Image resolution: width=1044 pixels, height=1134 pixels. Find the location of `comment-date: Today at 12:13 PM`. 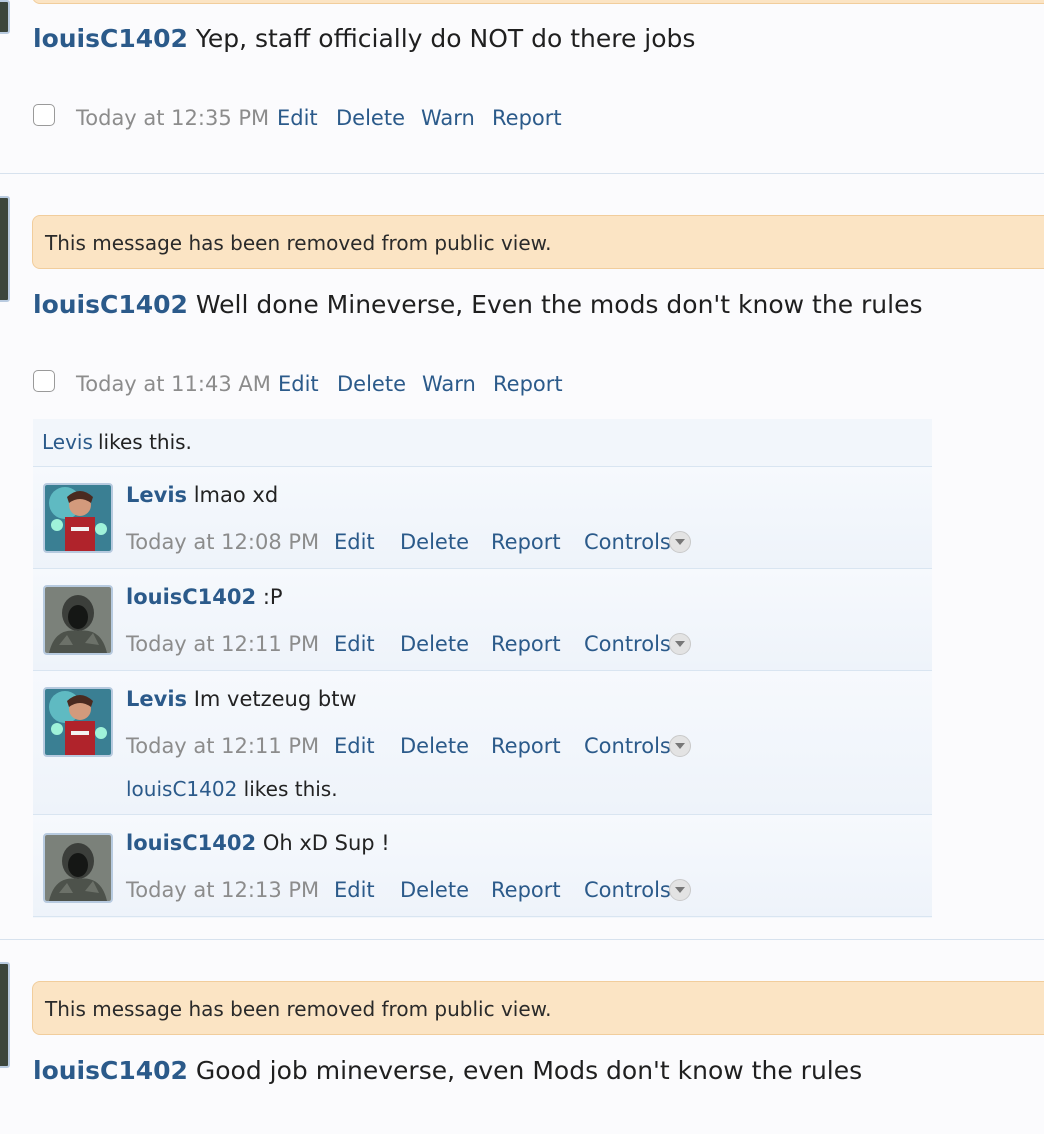

comment-date: Today at 12:13 PM is located at coordinates (222, 890).